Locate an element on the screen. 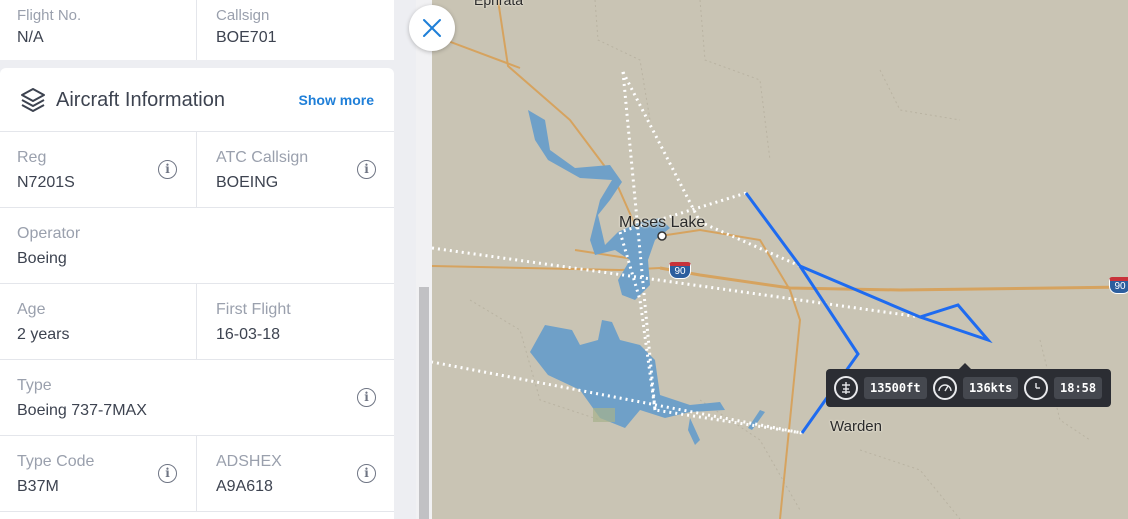 This screenshot has width=1128, height=519. city-label-warden: Warden is located at coordinates (856, 426).